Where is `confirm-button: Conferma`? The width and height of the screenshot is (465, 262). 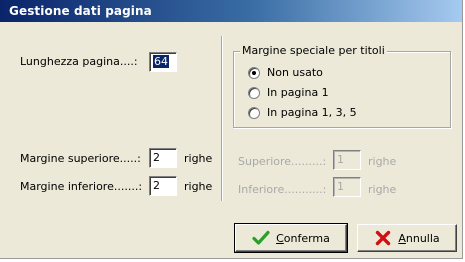
confirm-button: Conferma is located at coordinates (291, 238).